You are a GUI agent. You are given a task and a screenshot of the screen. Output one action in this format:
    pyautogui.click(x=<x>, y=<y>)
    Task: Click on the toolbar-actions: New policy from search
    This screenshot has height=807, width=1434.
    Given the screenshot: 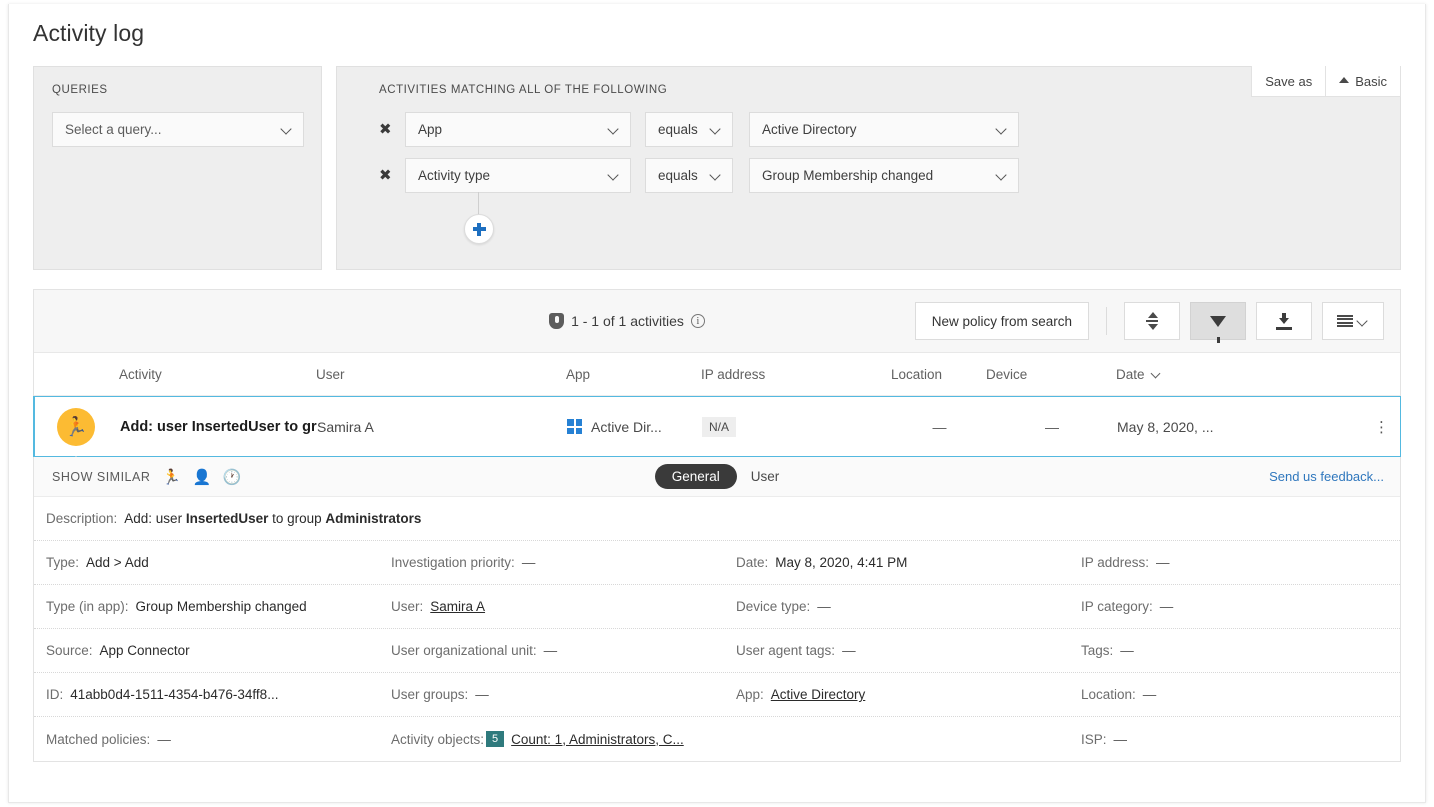 What is the action you would take?
    pyautogui.click(x=1149, y=322)
    